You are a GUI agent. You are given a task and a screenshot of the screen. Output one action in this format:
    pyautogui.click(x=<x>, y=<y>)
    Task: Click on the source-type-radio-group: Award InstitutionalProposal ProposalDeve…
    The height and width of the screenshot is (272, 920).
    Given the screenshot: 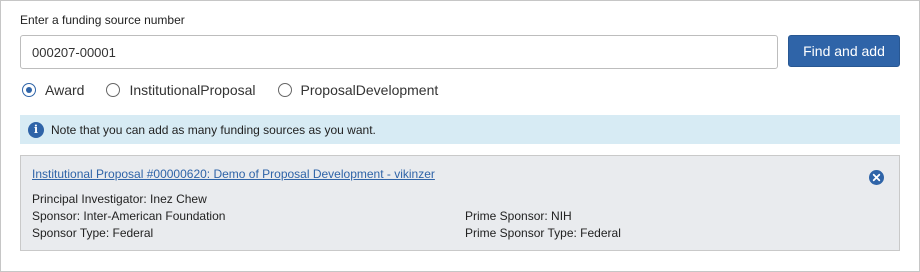 What is the action you would take?
    pyautogui.click(x=241, y=90)
    